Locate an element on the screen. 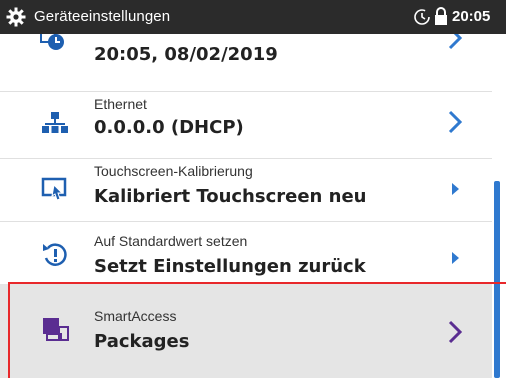 Image resolution: width=506 pixels, height=378 pixels. gear-icon is located at coordinates (16, 17).